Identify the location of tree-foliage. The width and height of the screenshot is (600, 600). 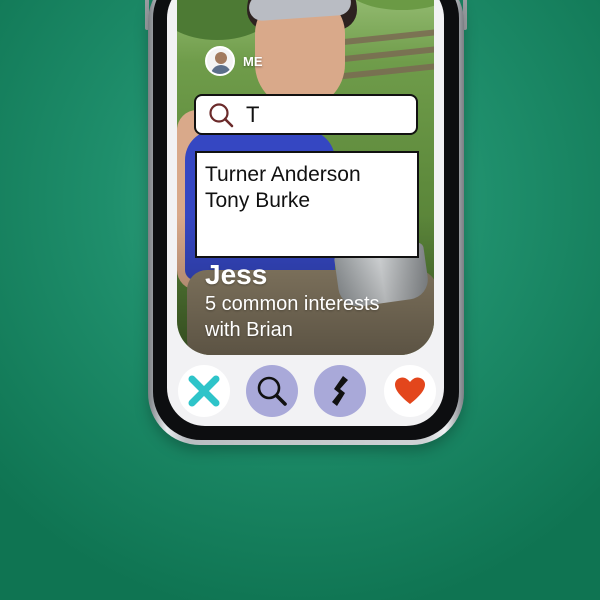
(390, 5).